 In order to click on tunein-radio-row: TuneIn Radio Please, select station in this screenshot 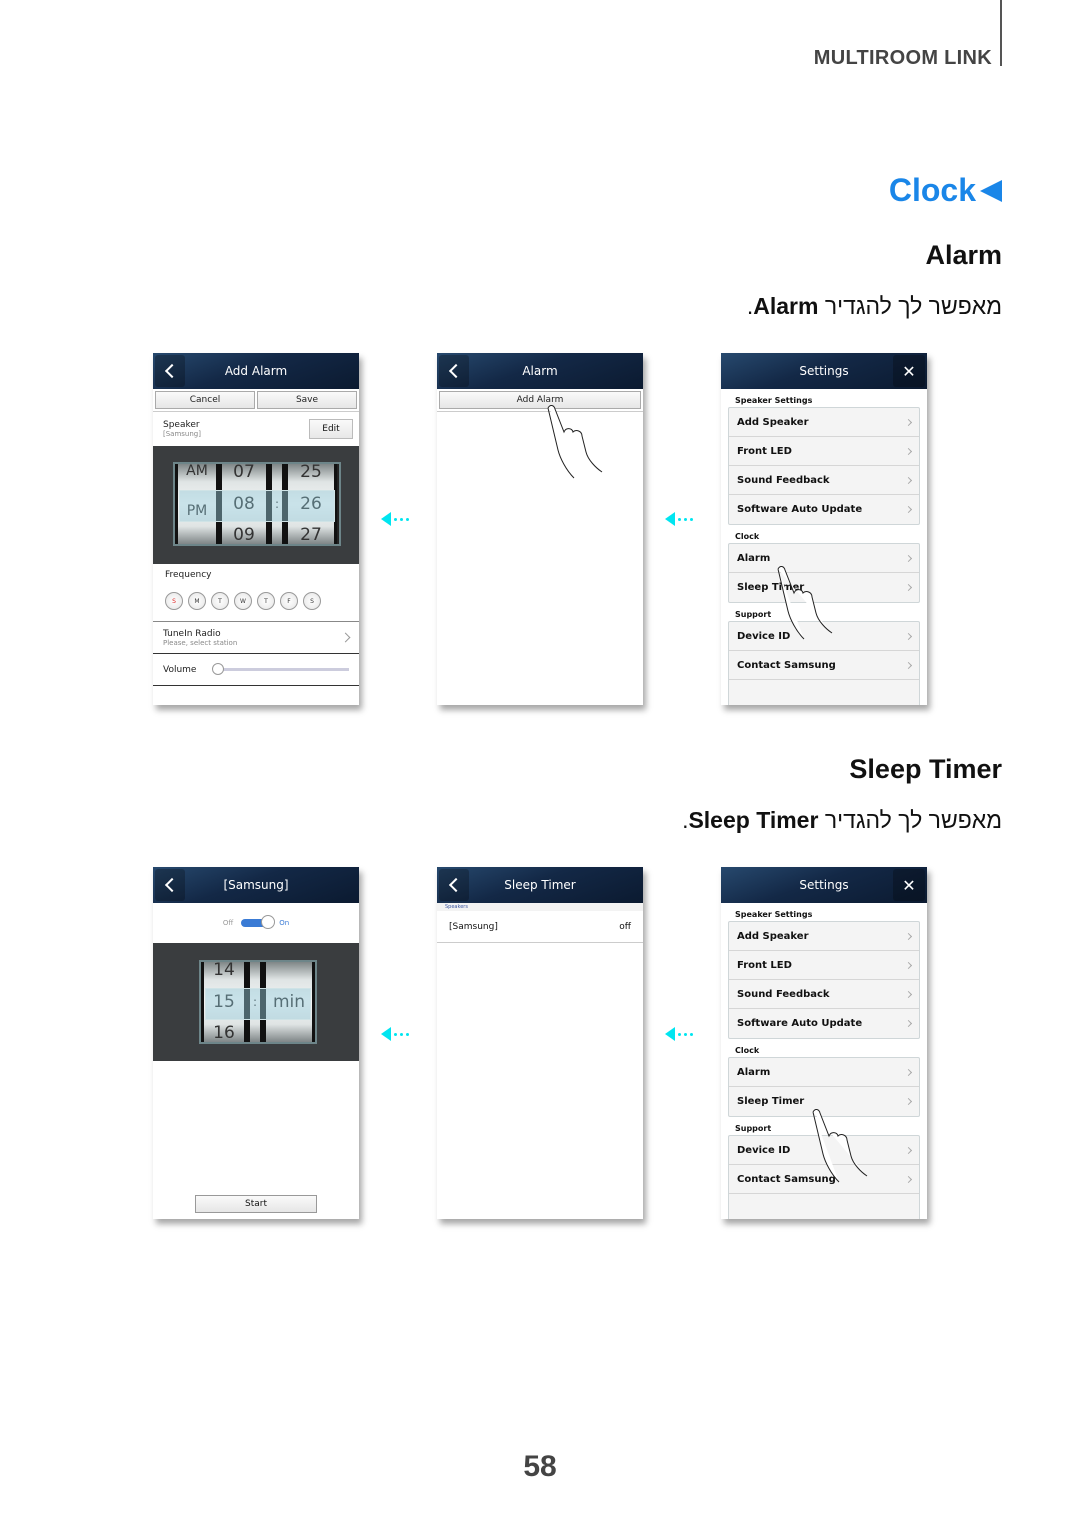, I will do `click(256, 638)`.